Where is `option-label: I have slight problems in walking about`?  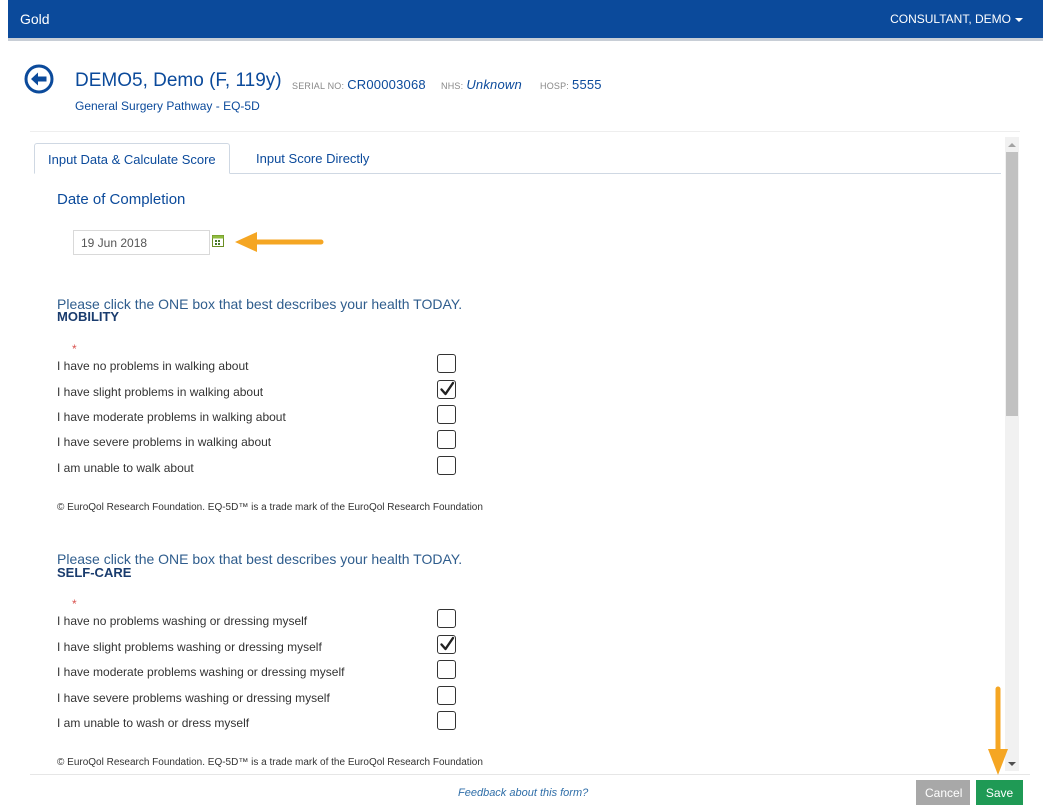 option-label: I have slight problems in walking about is located at coordinates (160, 392).